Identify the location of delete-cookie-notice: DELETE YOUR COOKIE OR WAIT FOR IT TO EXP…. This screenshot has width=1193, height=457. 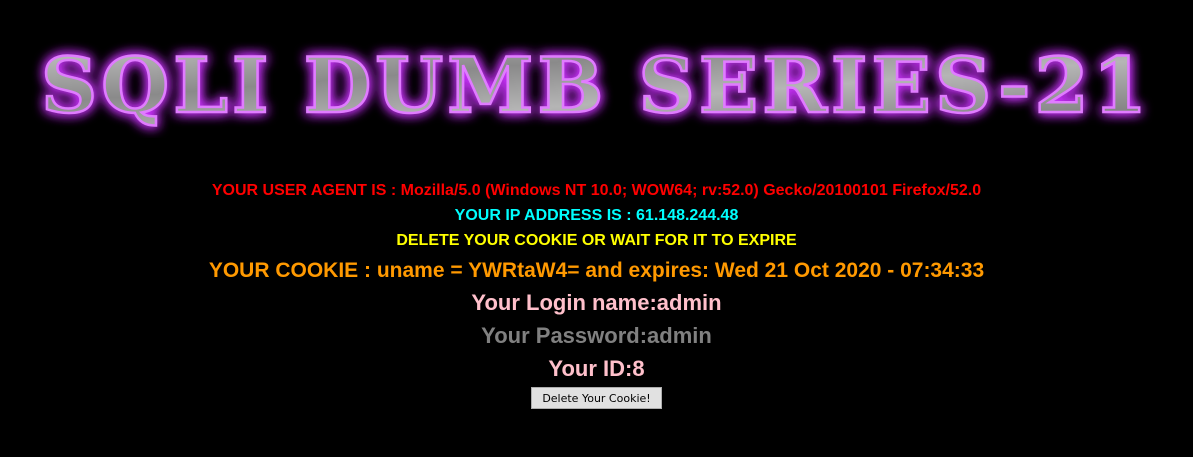
(596, 240).